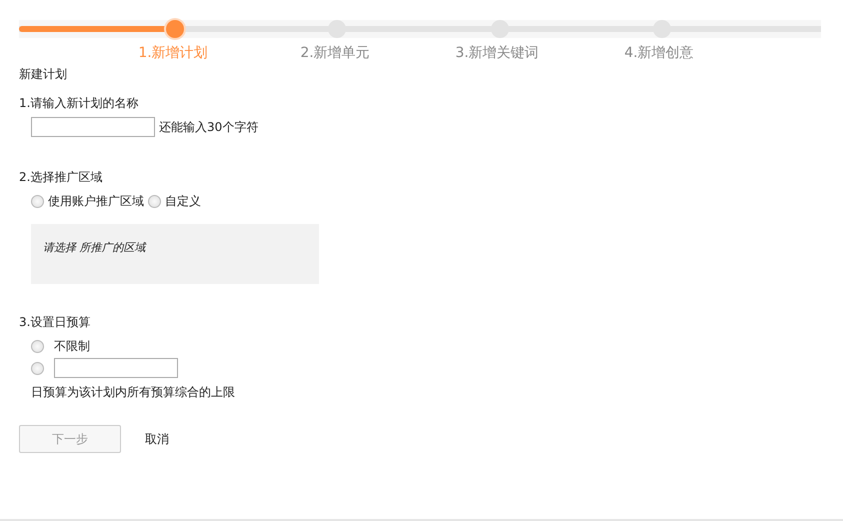 This screenshot has height=521, width=843. Describe the element at coordinates (497, 53) in the screenshot. I see `step-label: 3.新增关键词` at that location.